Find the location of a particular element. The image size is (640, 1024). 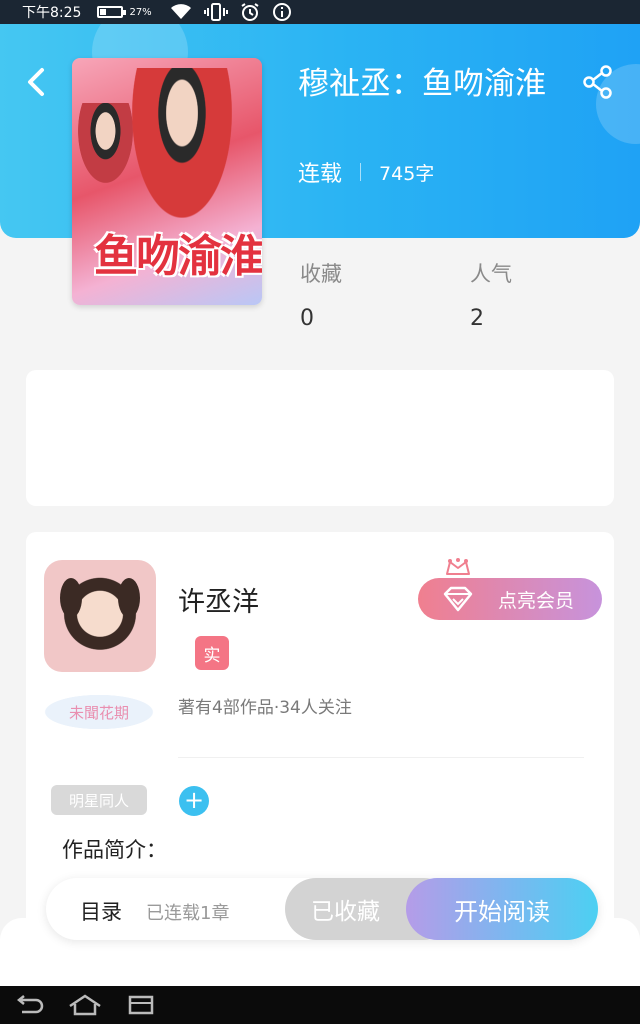

meta-divider is located at coordinates (361, 172).